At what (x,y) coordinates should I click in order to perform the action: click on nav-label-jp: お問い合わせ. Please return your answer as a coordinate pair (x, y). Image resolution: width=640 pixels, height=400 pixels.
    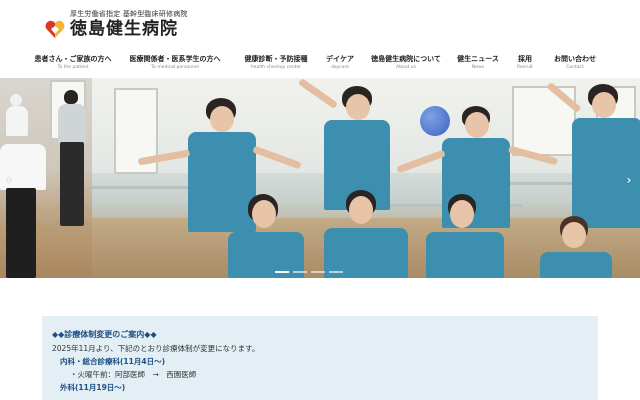
    Looking at the image, I should click on (575, 59).